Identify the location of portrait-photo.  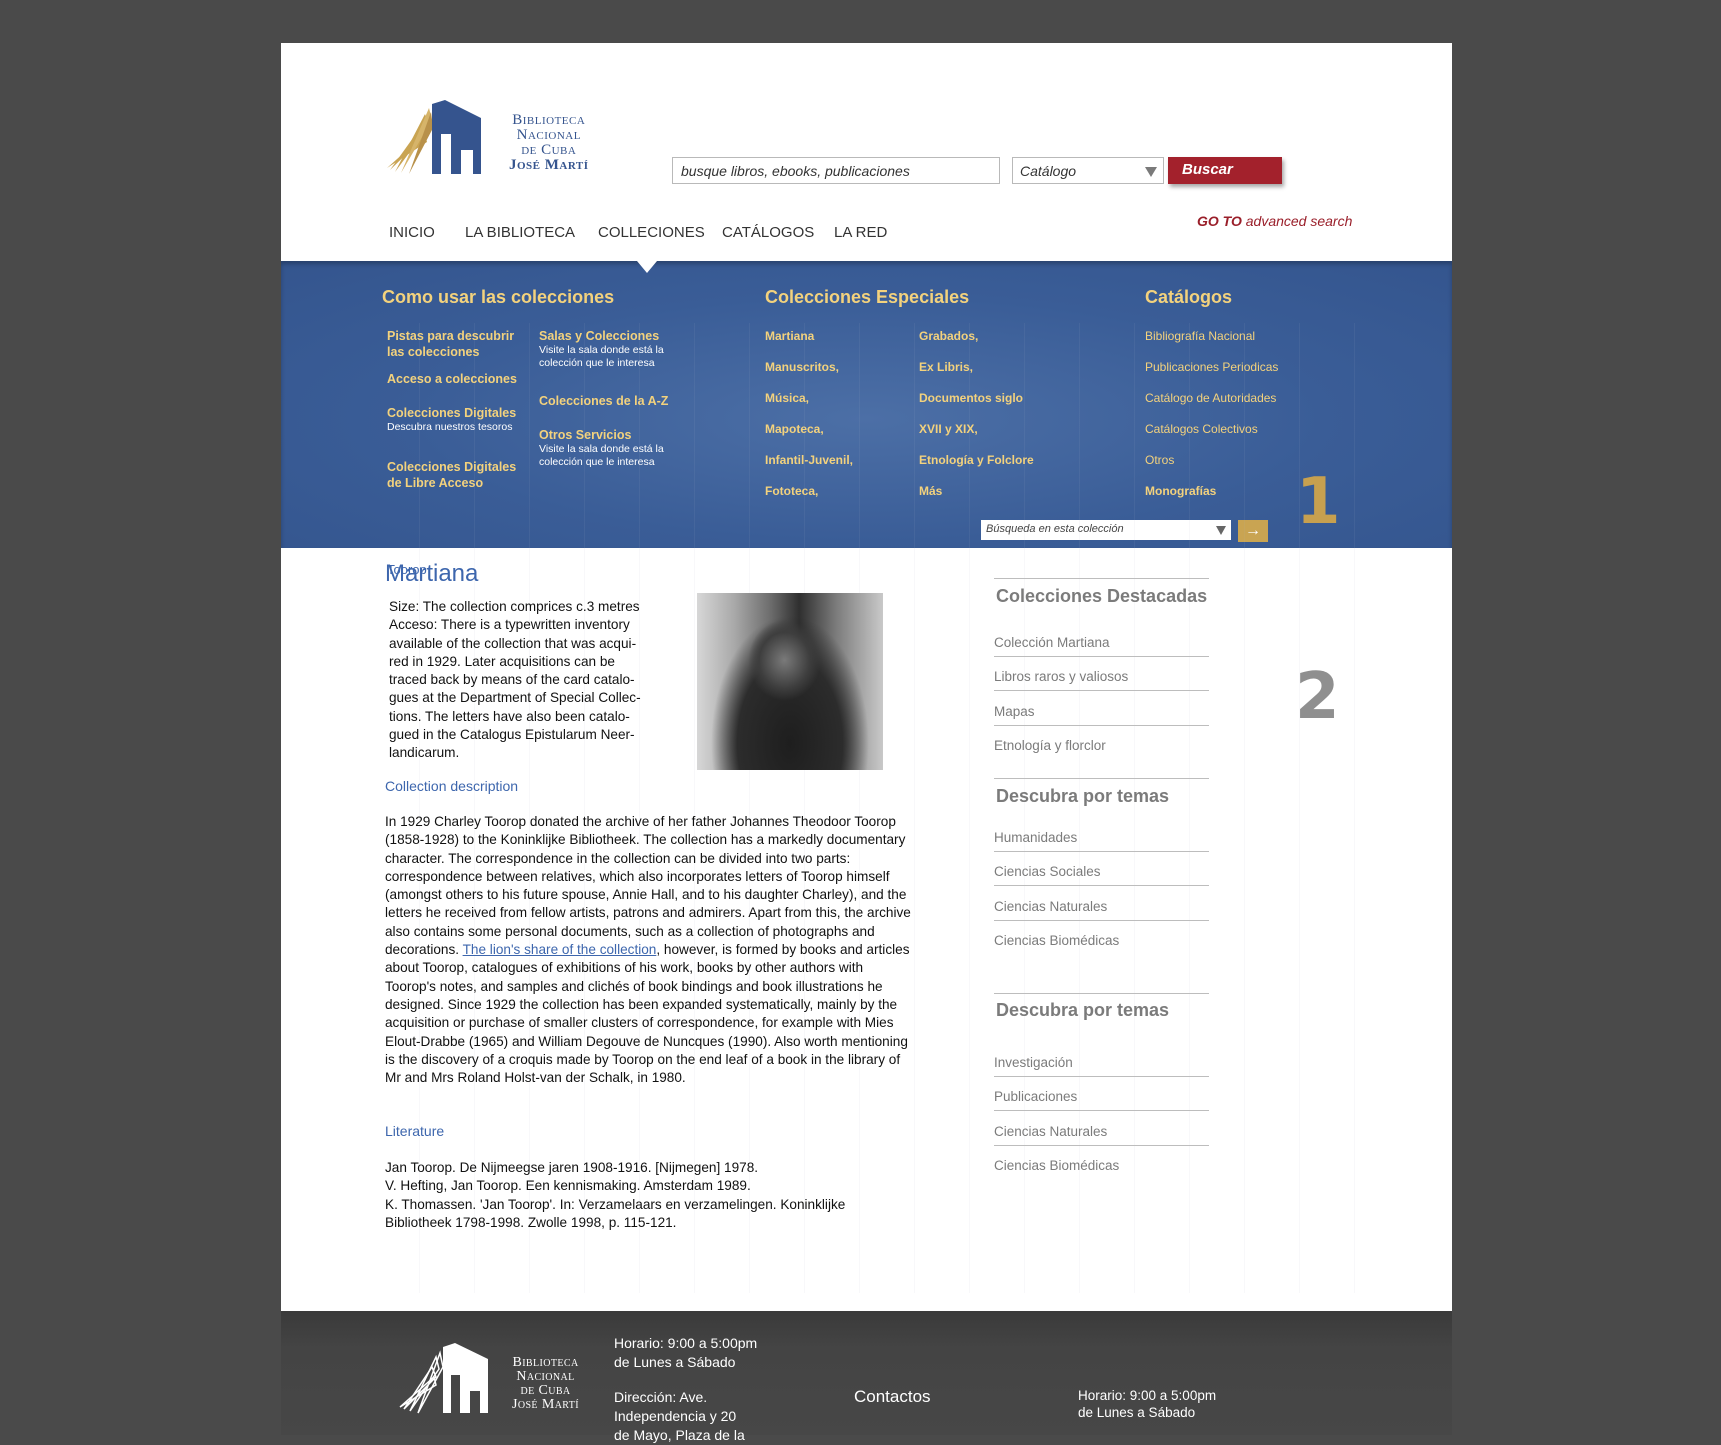
(790, 681).